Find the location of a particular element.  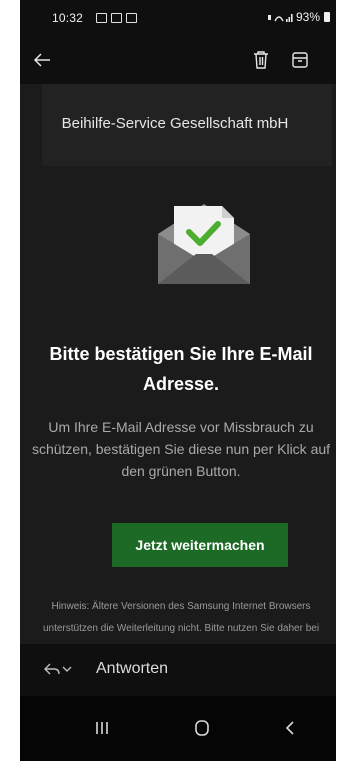

status-bar: 10:32 93% is located at coordinates (178, 18).